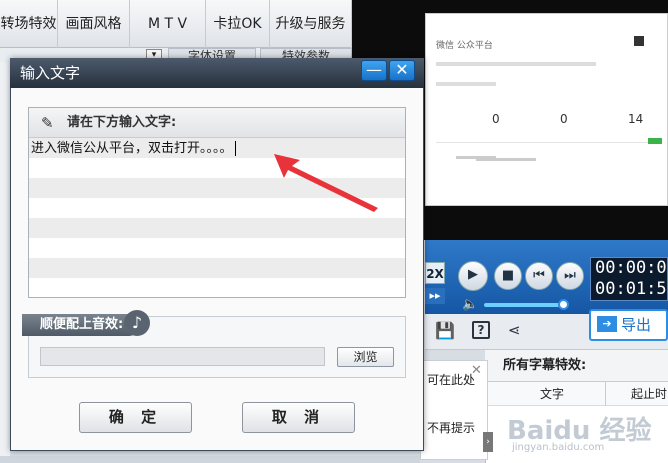 The image size is (668, 463). Describe the element at coordinates (311, 24) in the screenshot. I see `tab-upgrade-service: 升级与服务` at that location.